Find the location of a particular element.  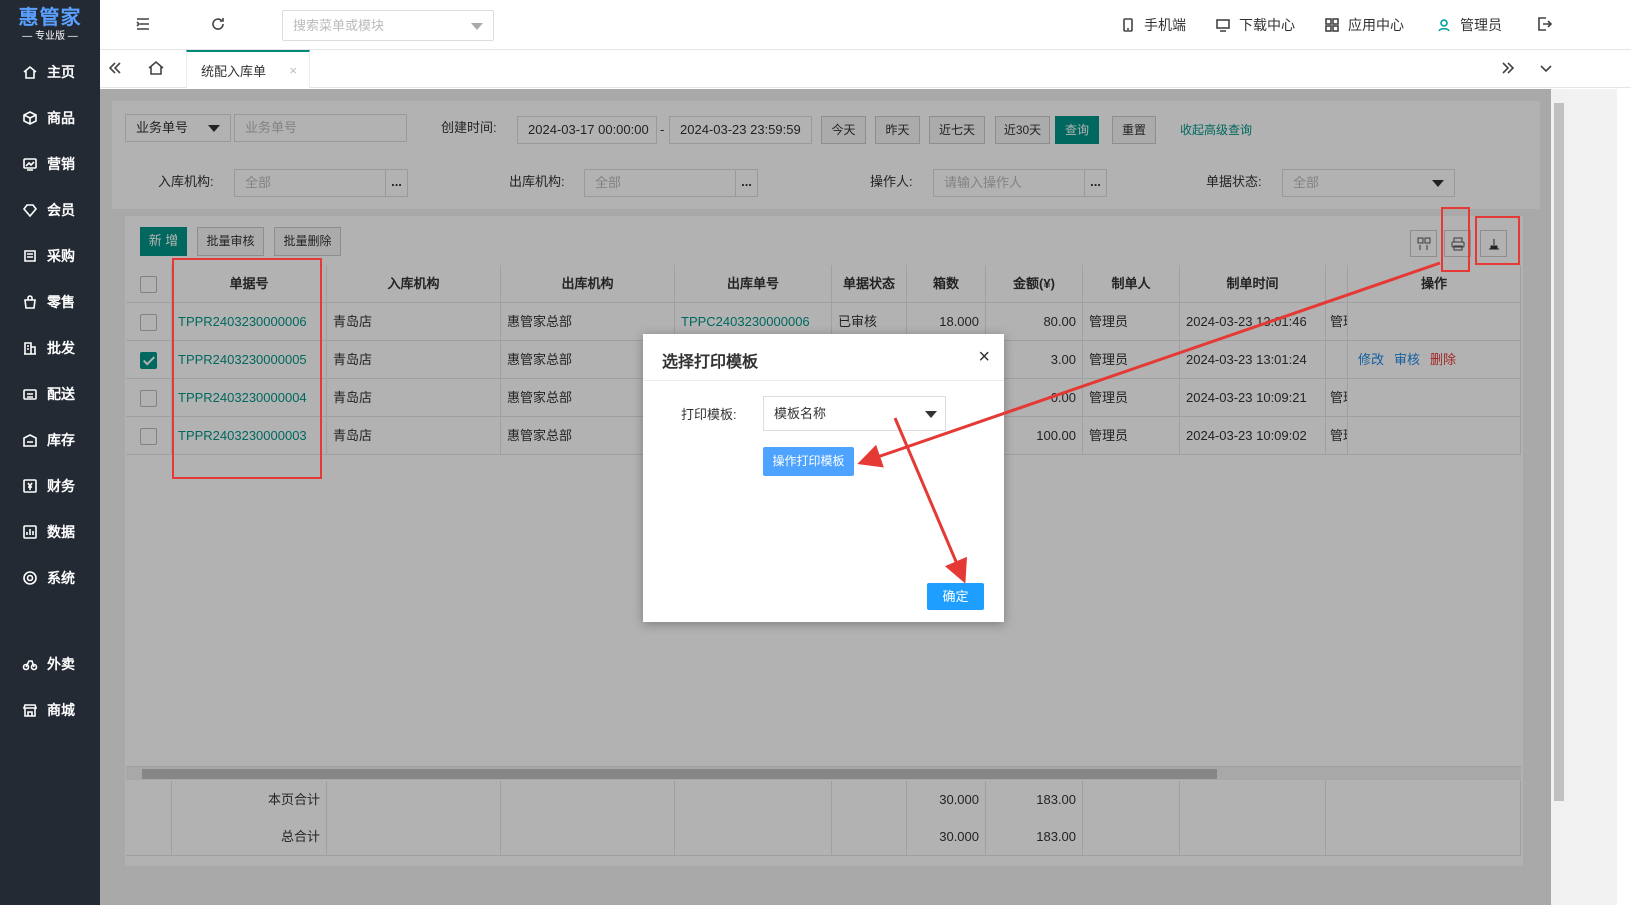

annotation-arrows is located at coordinates (1149, 422).